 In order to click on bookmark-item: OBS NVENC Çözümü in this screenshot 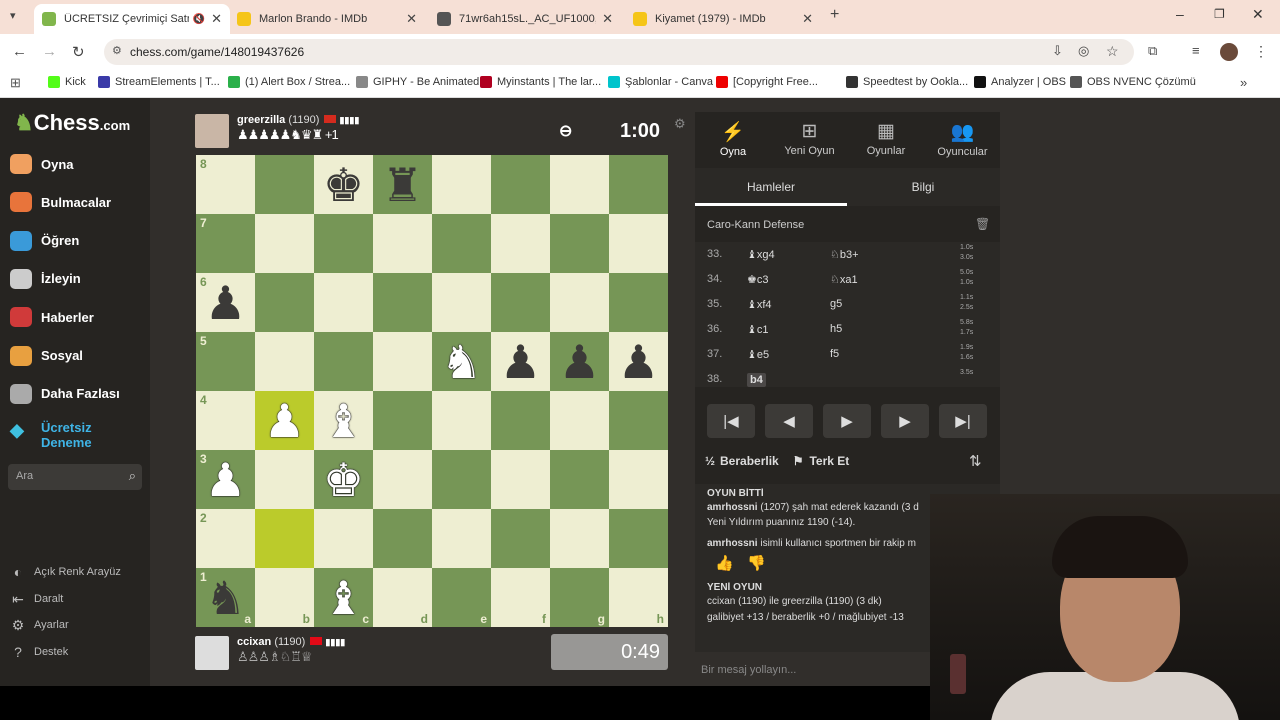, I will do `click(1133, 82)`.